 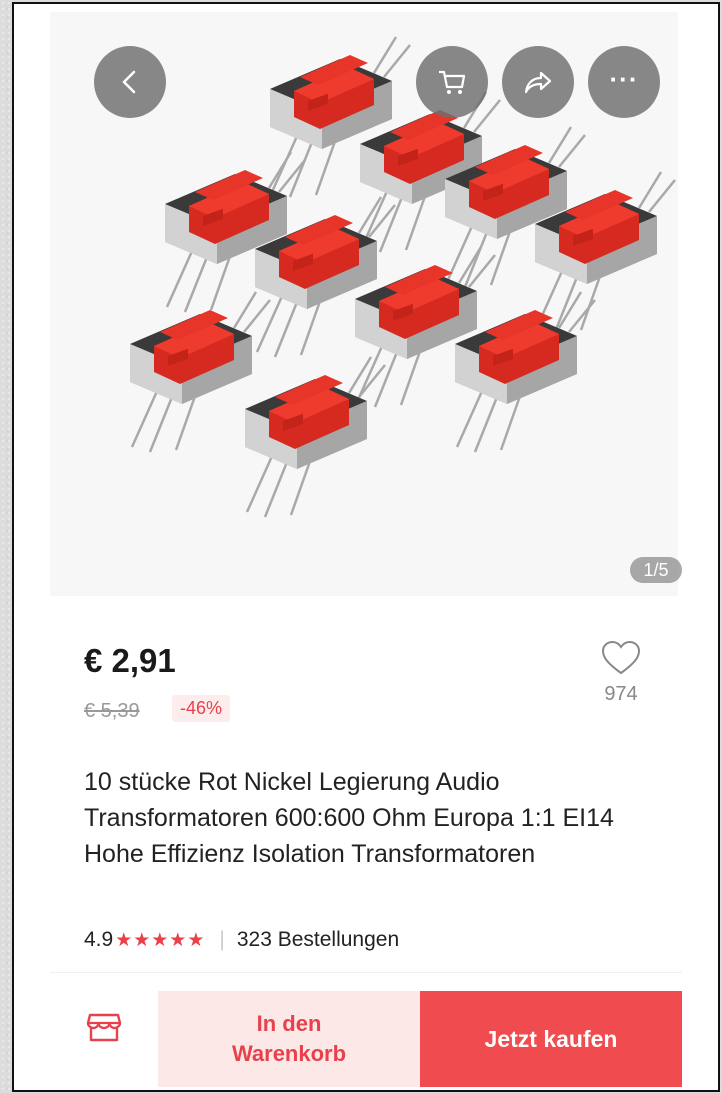 I want to click on more-dots-icon: ···, so click(x=624, y=79).